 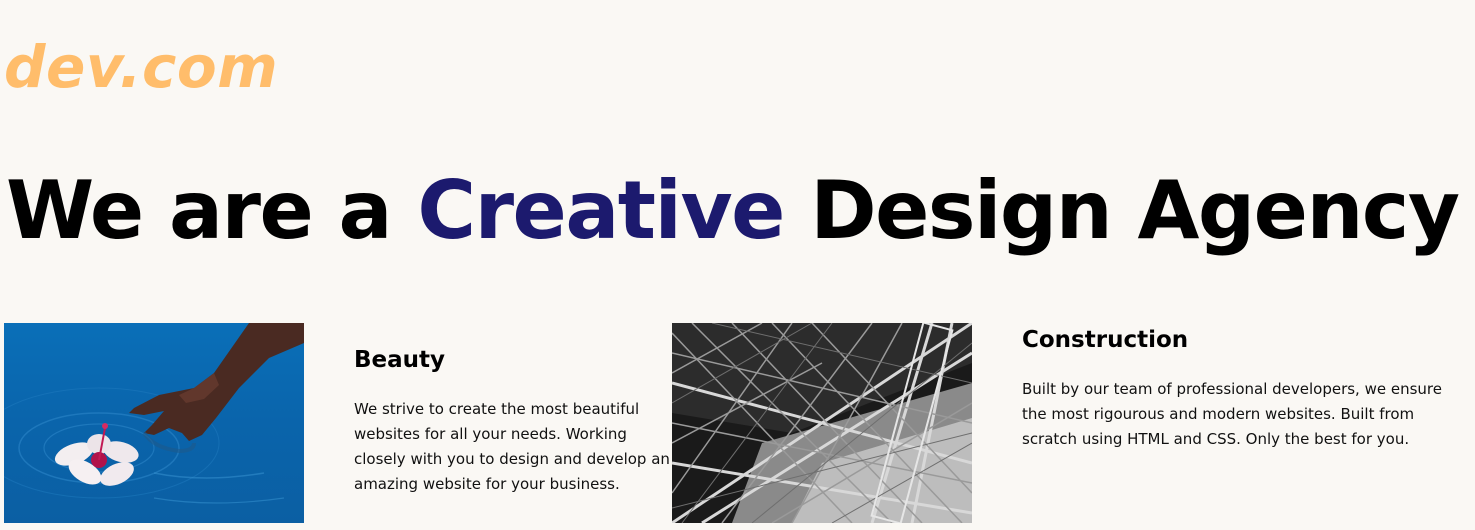 What do you see at coordinates (154, 423) in the screenshot?
I see `beauty-card-image` at bounding box center [154, 423].